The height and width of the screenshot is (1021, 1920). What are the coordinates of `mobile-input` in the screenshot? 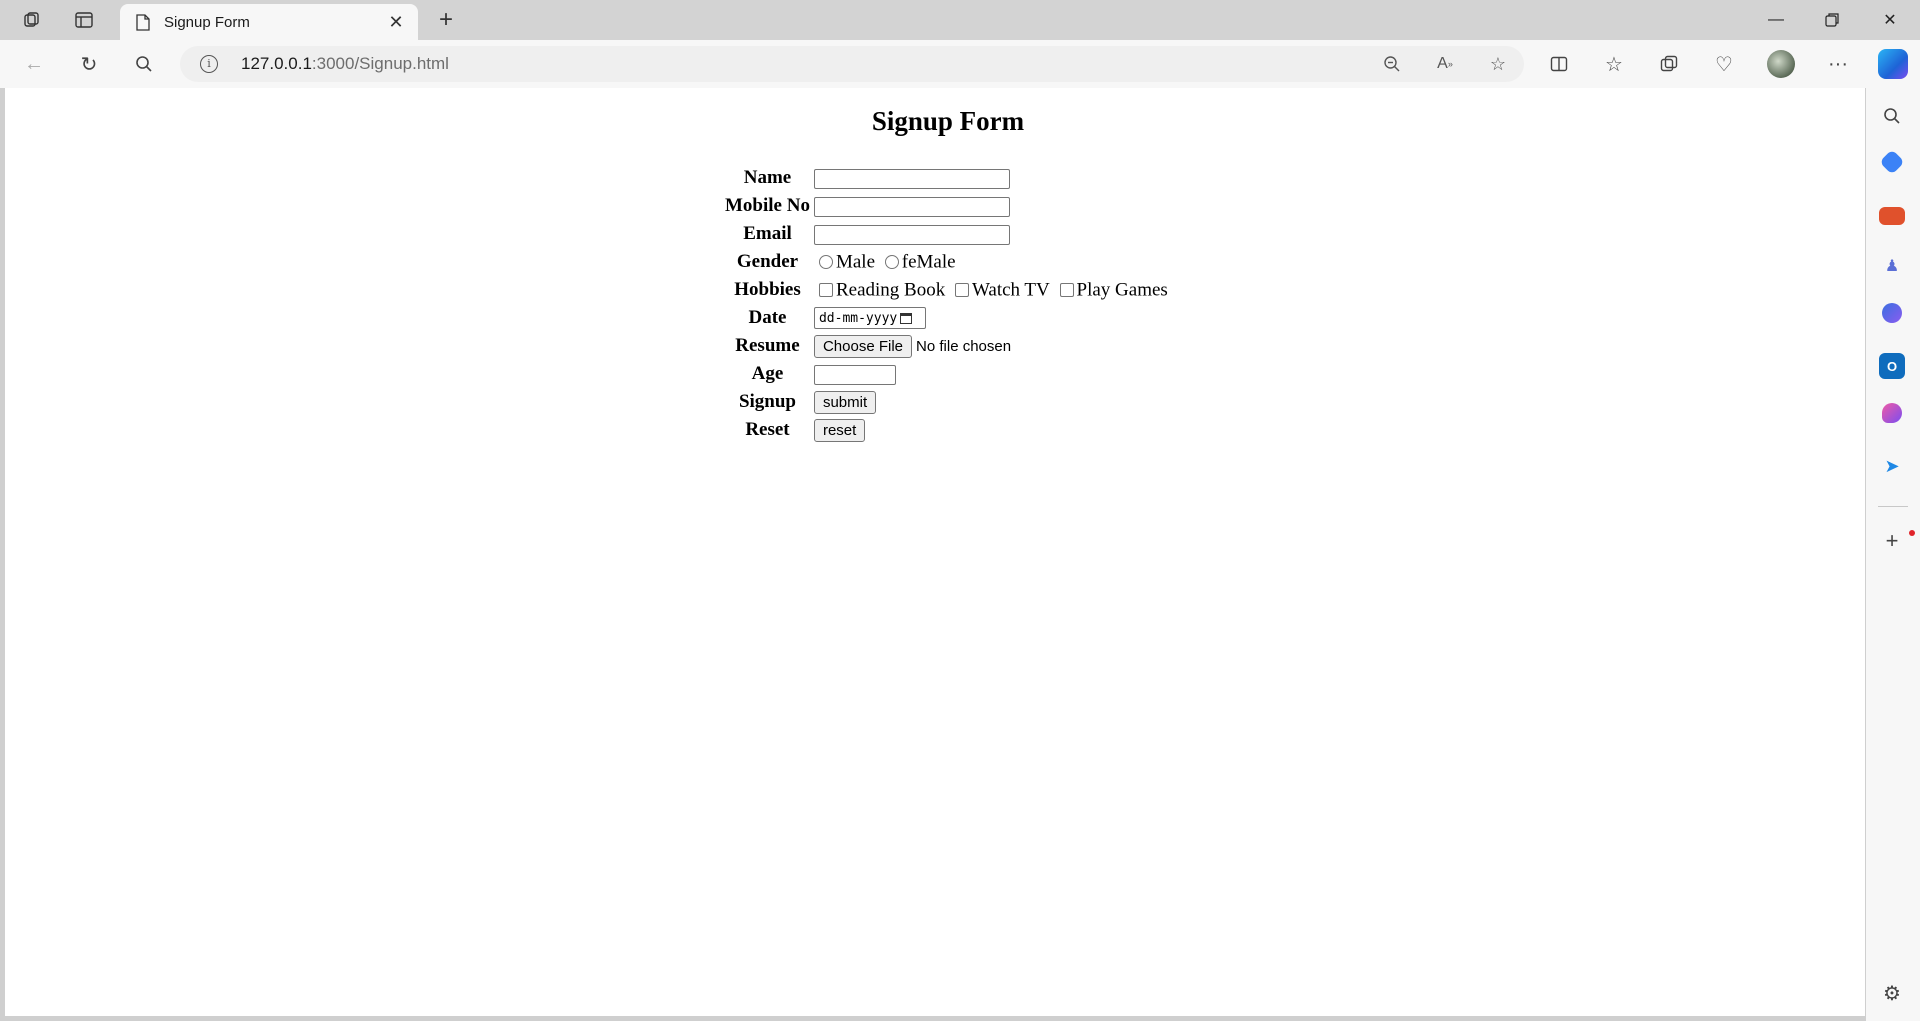 It's located at (911, 206).